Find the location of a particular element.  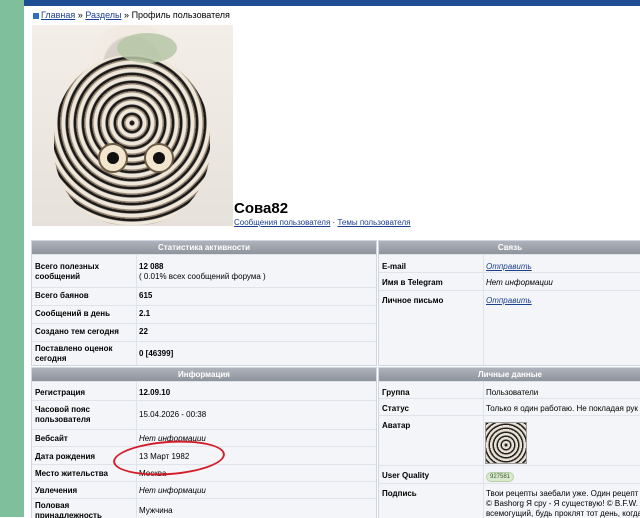

top-nav-bar is located at coordinates (332, 3).